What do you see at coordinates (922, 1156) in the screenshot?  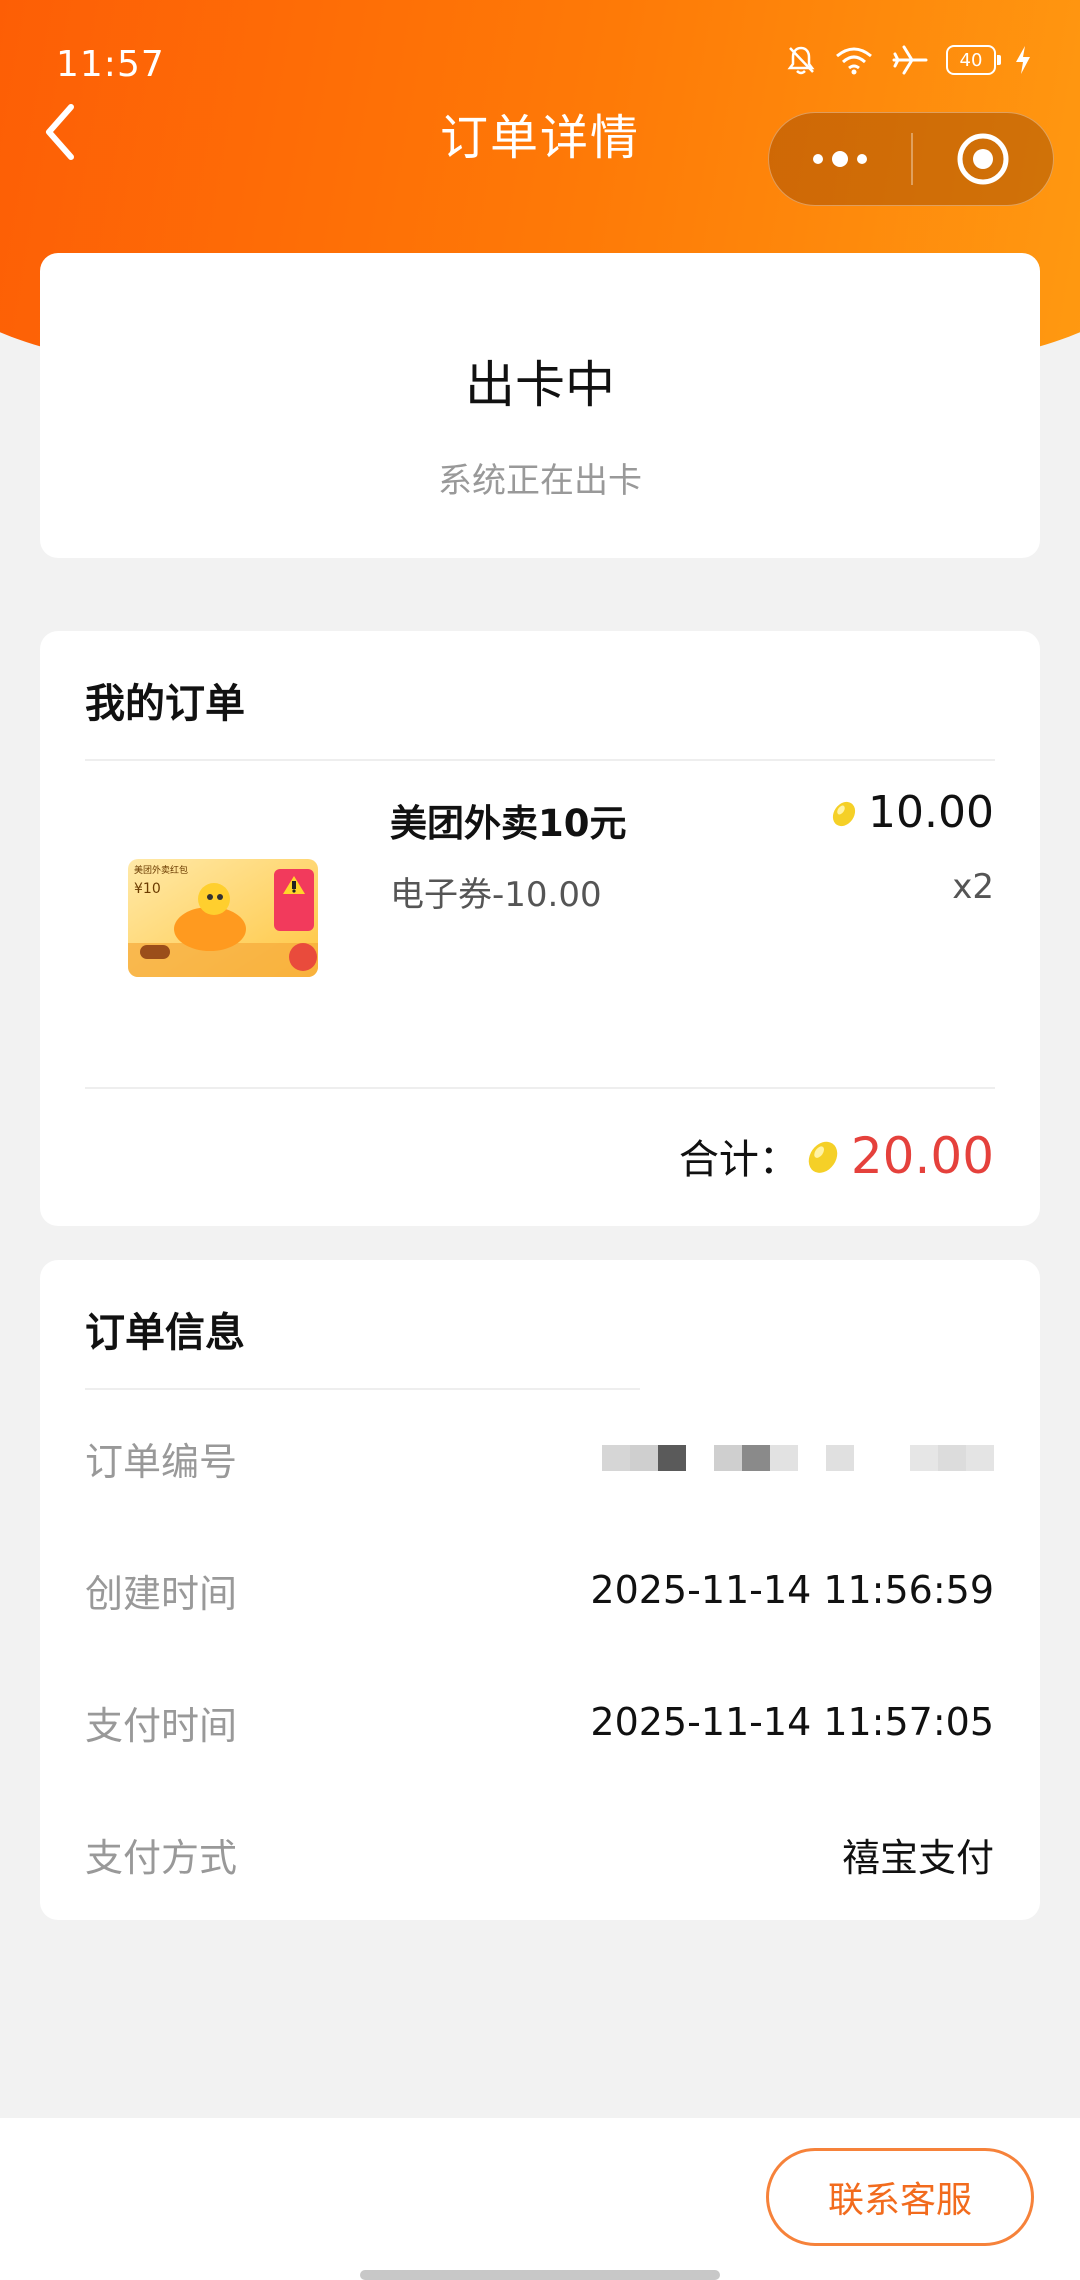 I see `total-value: 20.00` at bounding box center [922, 1156].